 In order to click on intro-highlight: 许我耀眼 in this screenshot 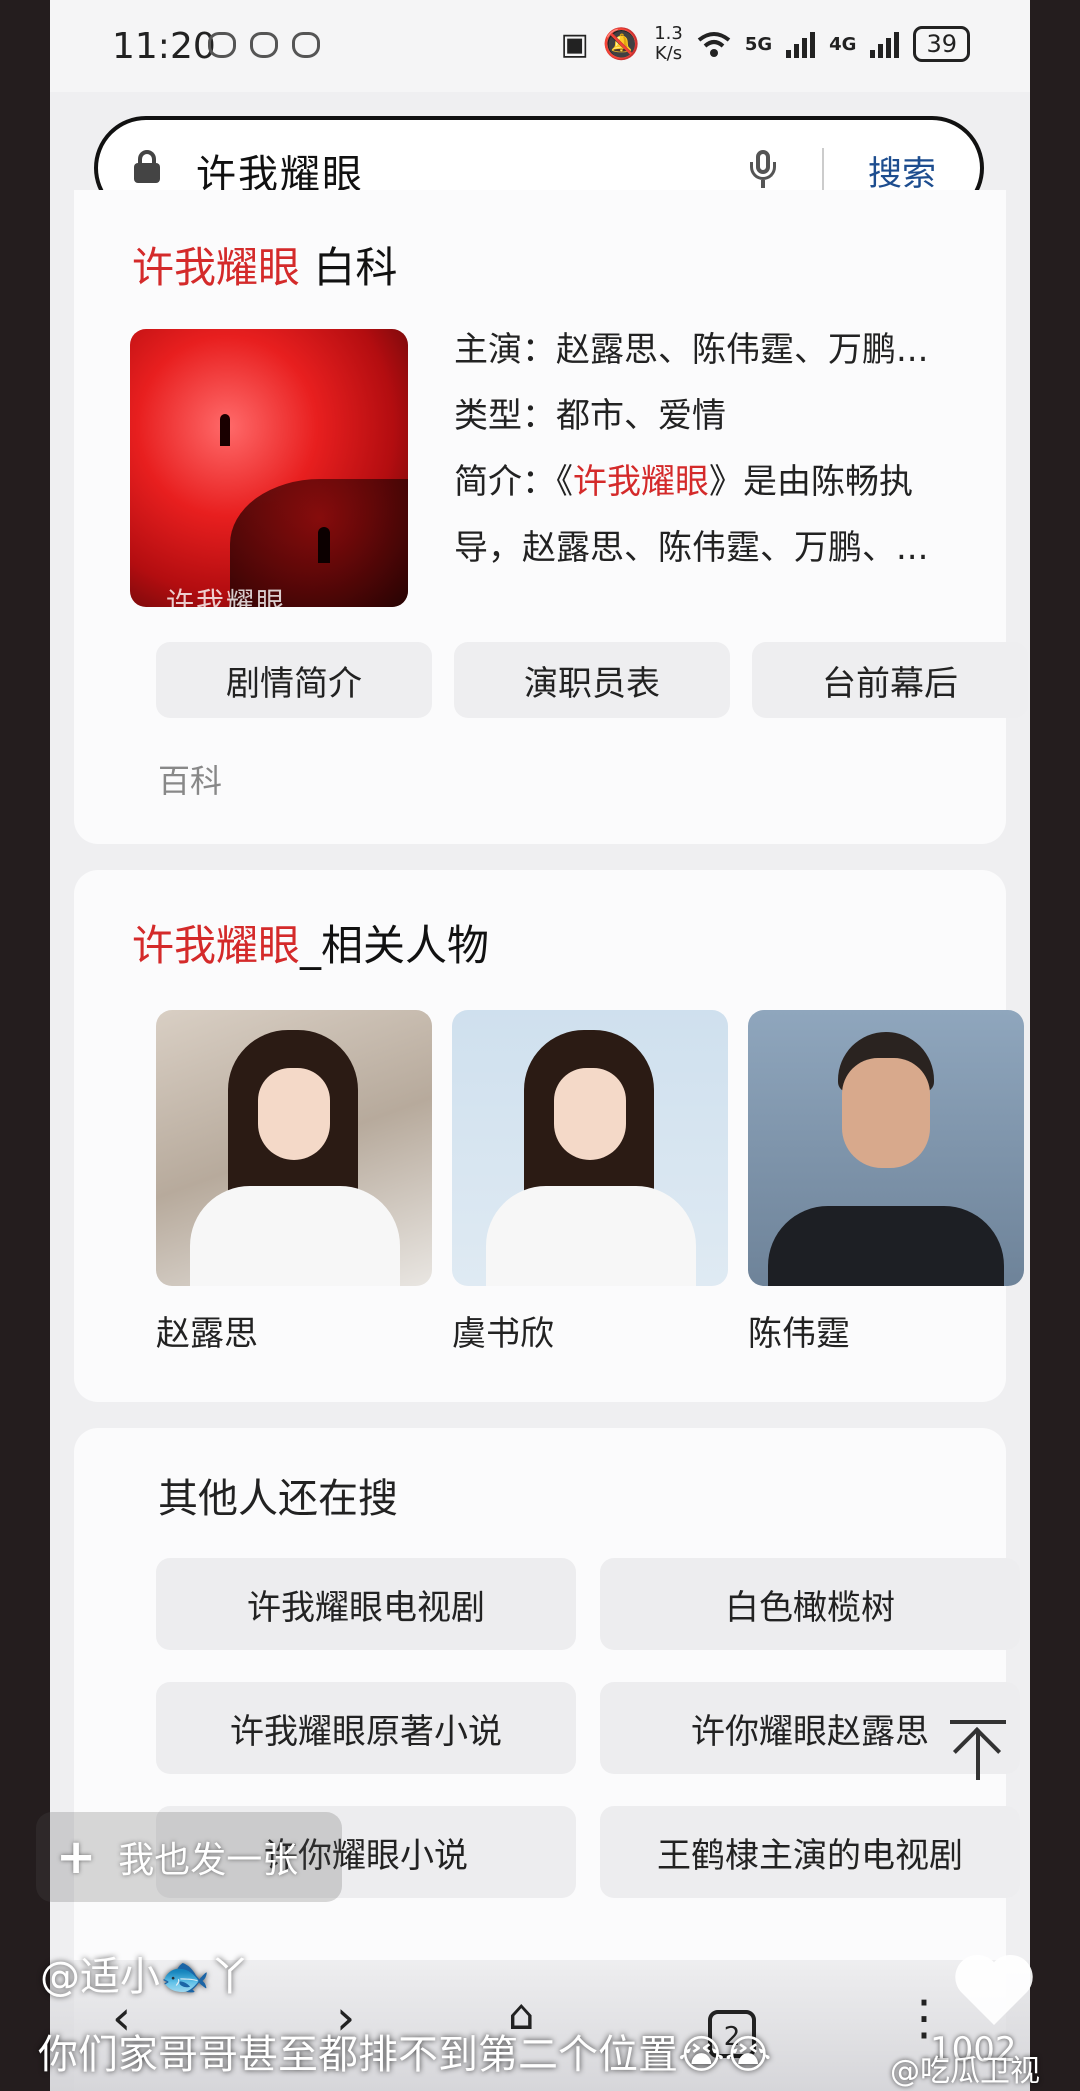, I will do `click(641, 482)`.